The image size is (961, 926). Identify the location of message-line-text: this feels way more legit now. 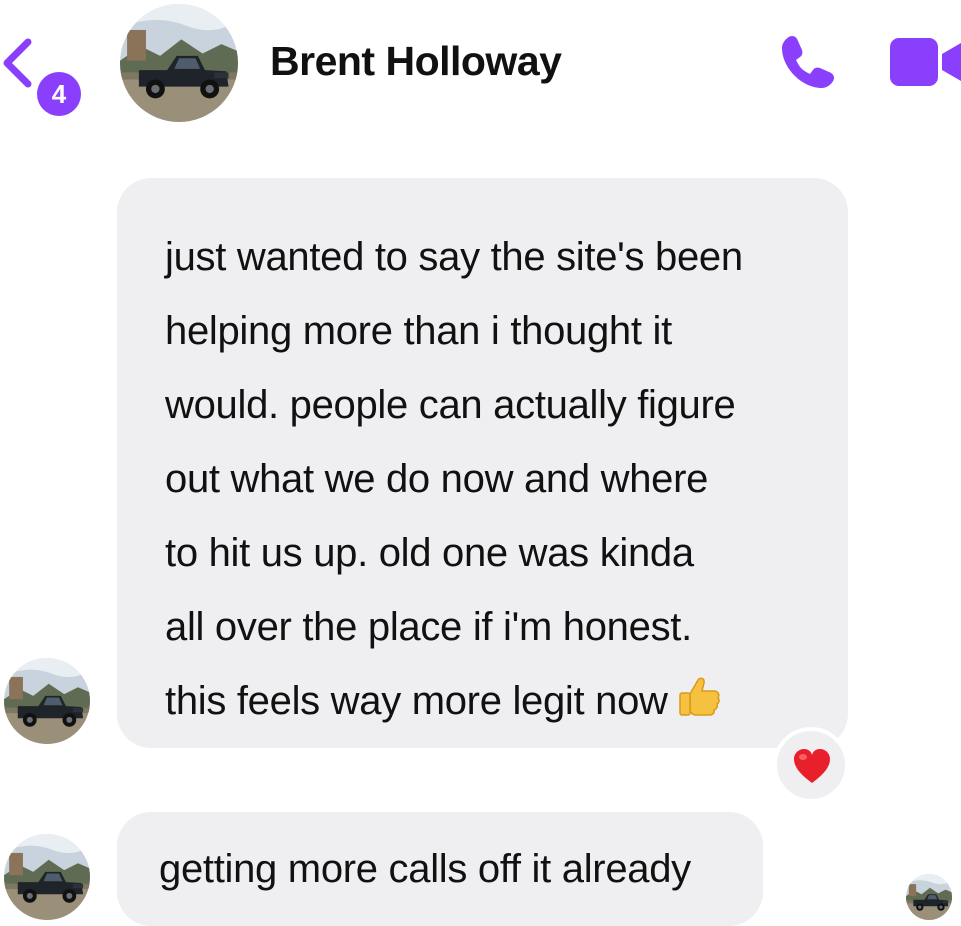
(416, 701).